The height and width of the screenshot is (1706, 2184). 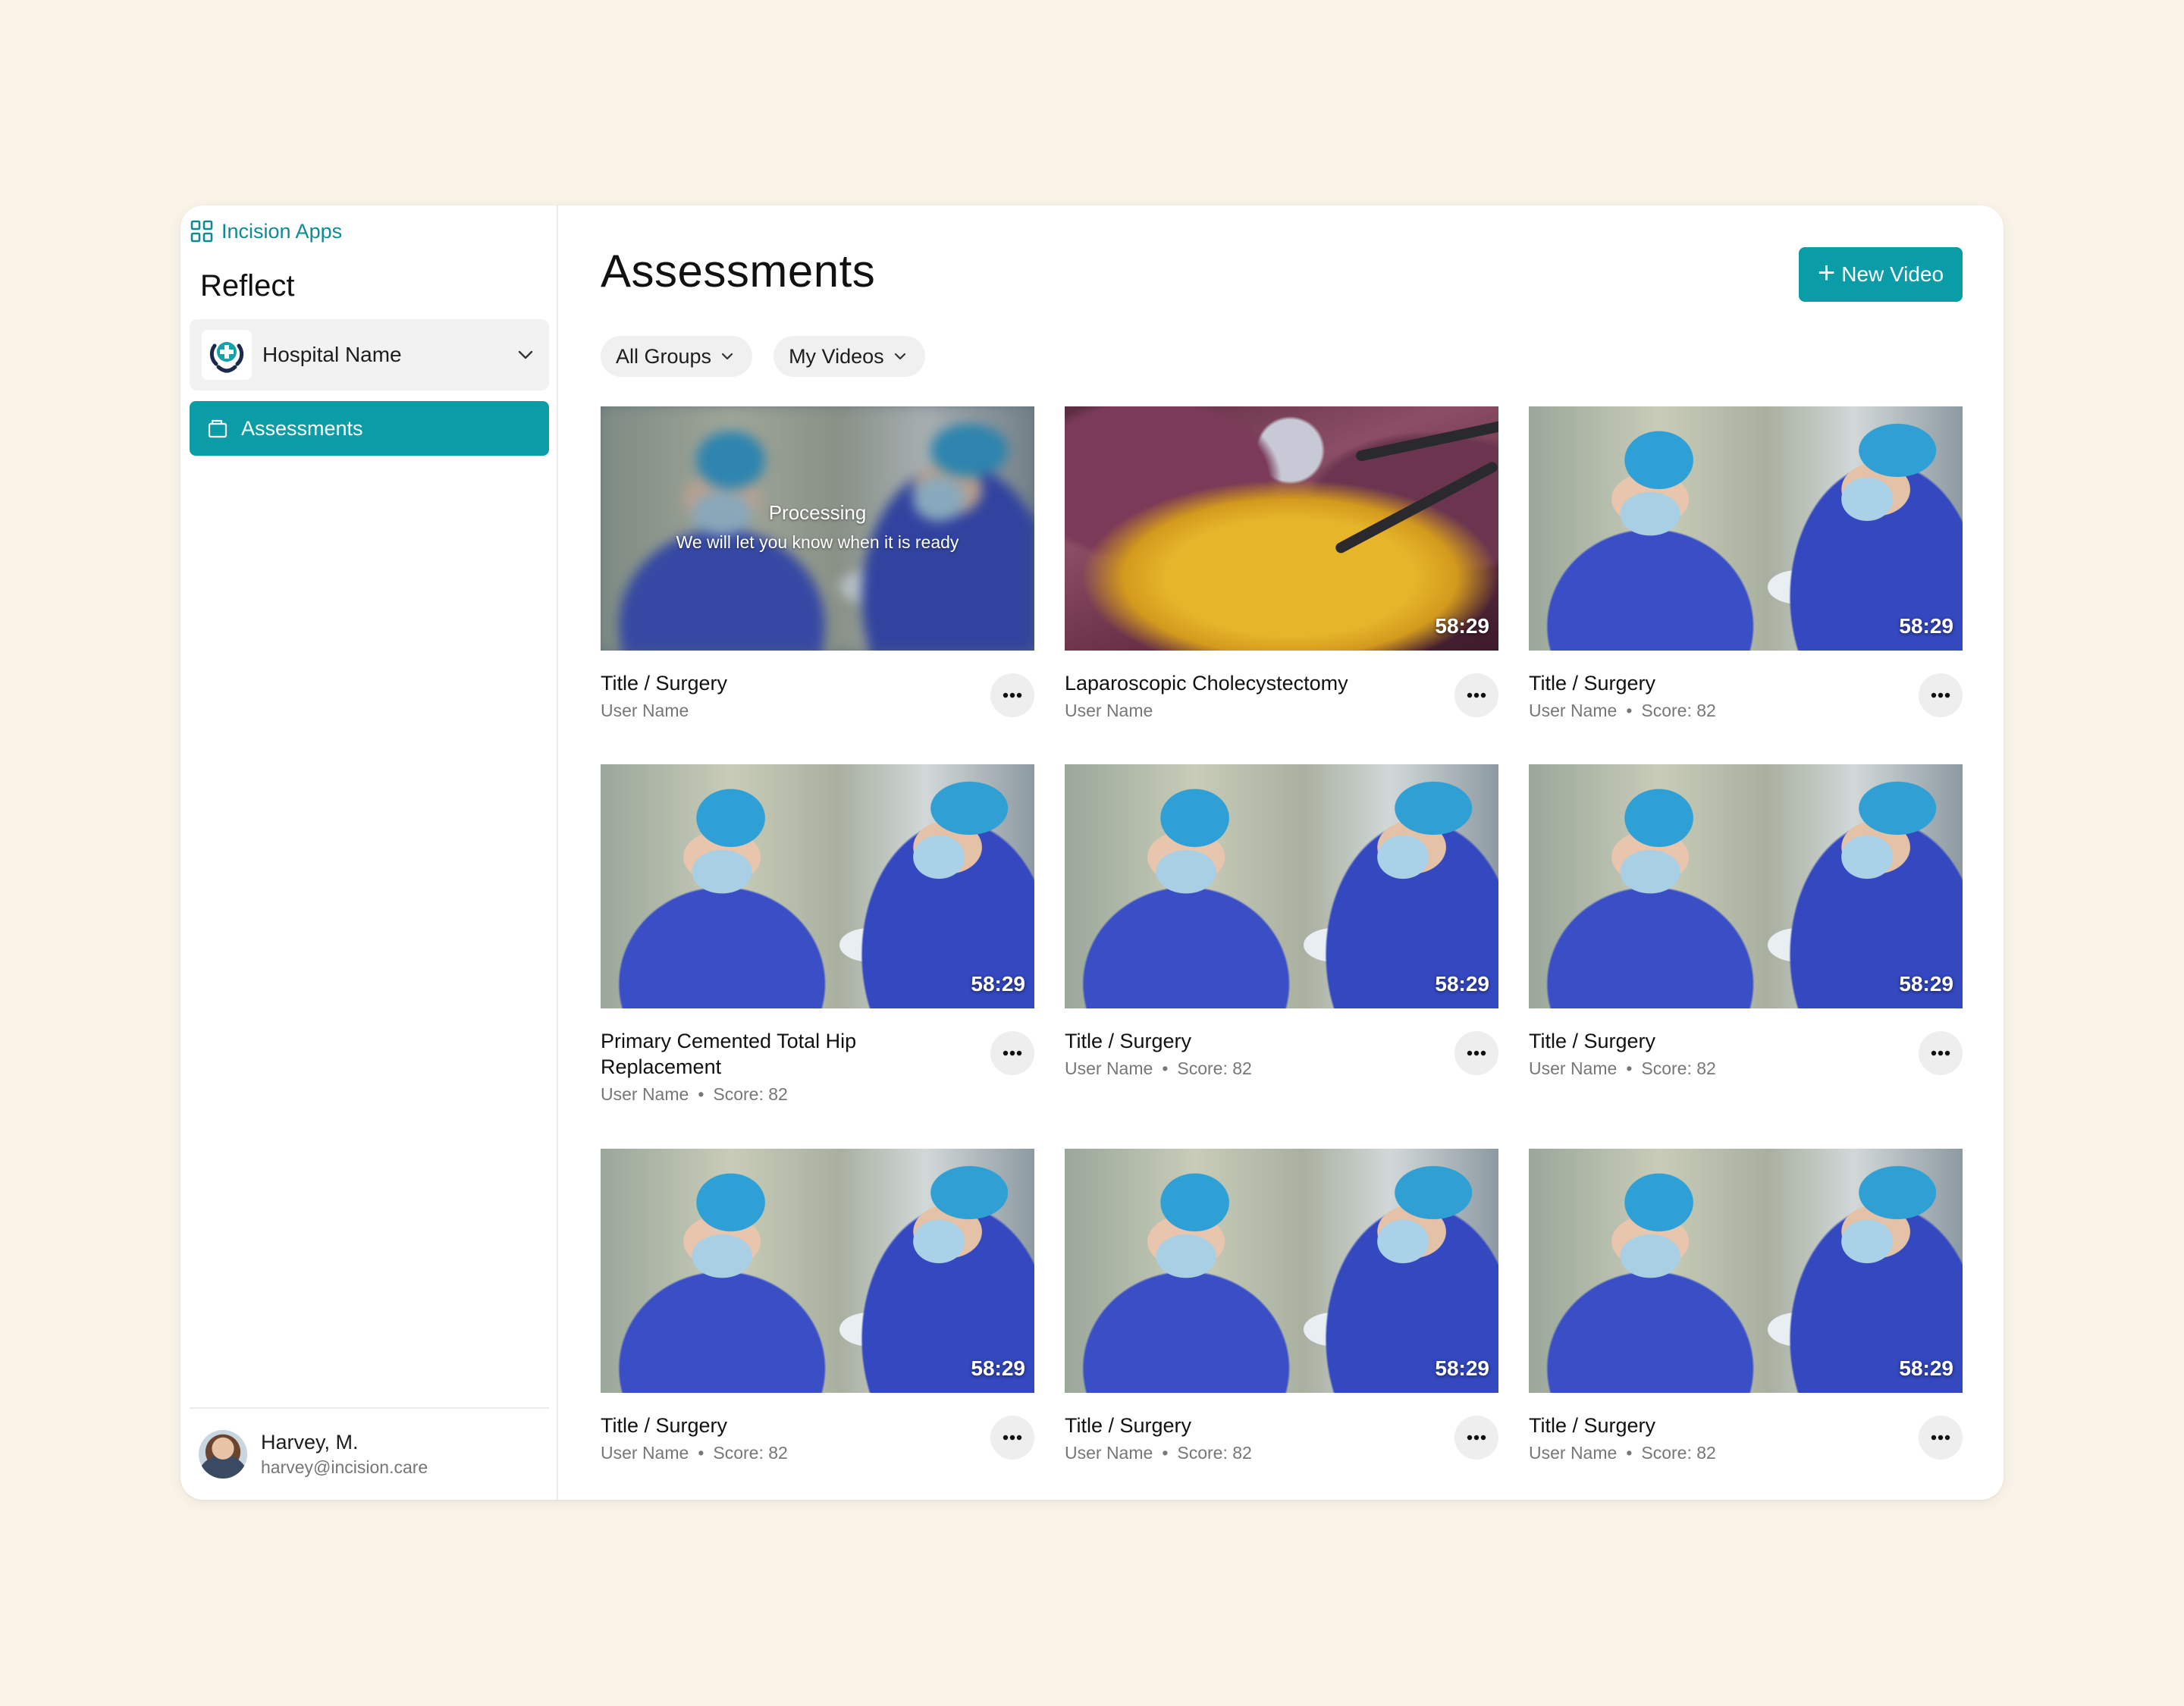 What do you see at coordinates (332, 355) in the screenshot?
I see `hospital-name: Hospital Name` at bounding box center [332, 355].